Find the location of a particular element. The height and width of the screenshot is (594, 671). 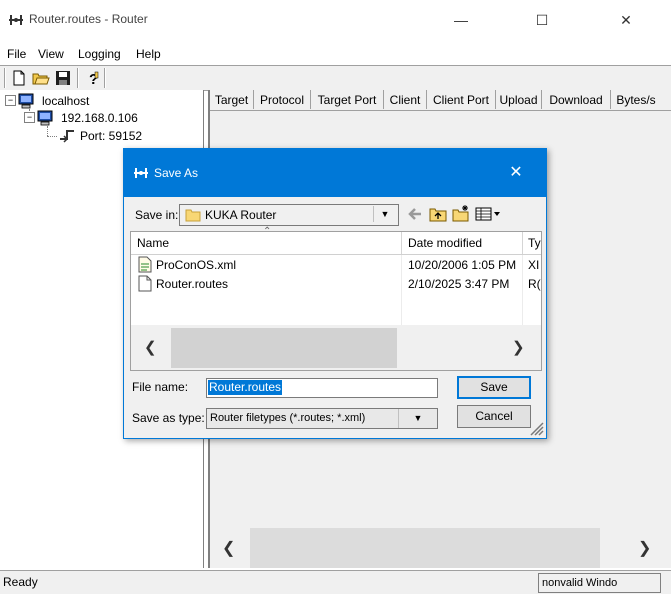

column-client-port: Client Port is located at coordinates (461, 99).